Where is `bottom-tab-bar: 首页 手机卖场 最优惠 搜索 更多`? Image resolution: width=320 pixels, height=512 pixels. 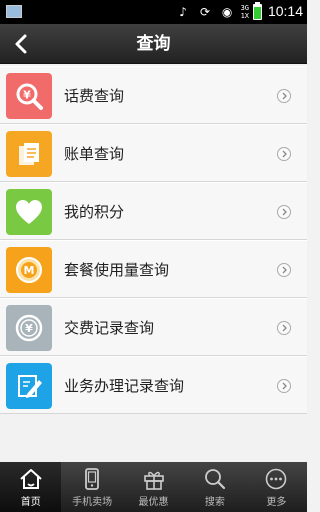
bottom-tab-bar: 首页 手机卖场 最优惠 搜索 更多 is located at coordinates (153, 487).